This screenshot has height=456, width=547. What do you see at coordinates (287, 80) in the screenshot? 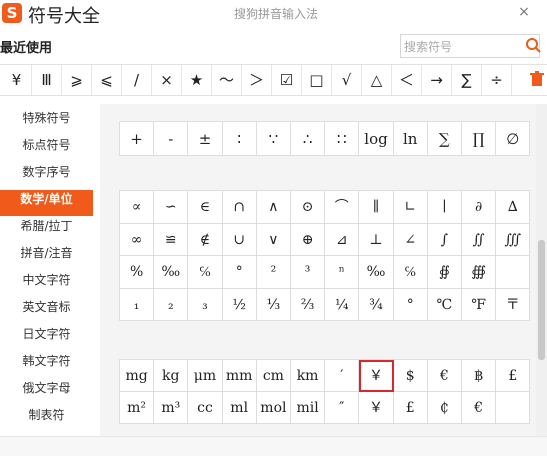
I see `recent-symbol: ☑` at bounding box center [287, 80].